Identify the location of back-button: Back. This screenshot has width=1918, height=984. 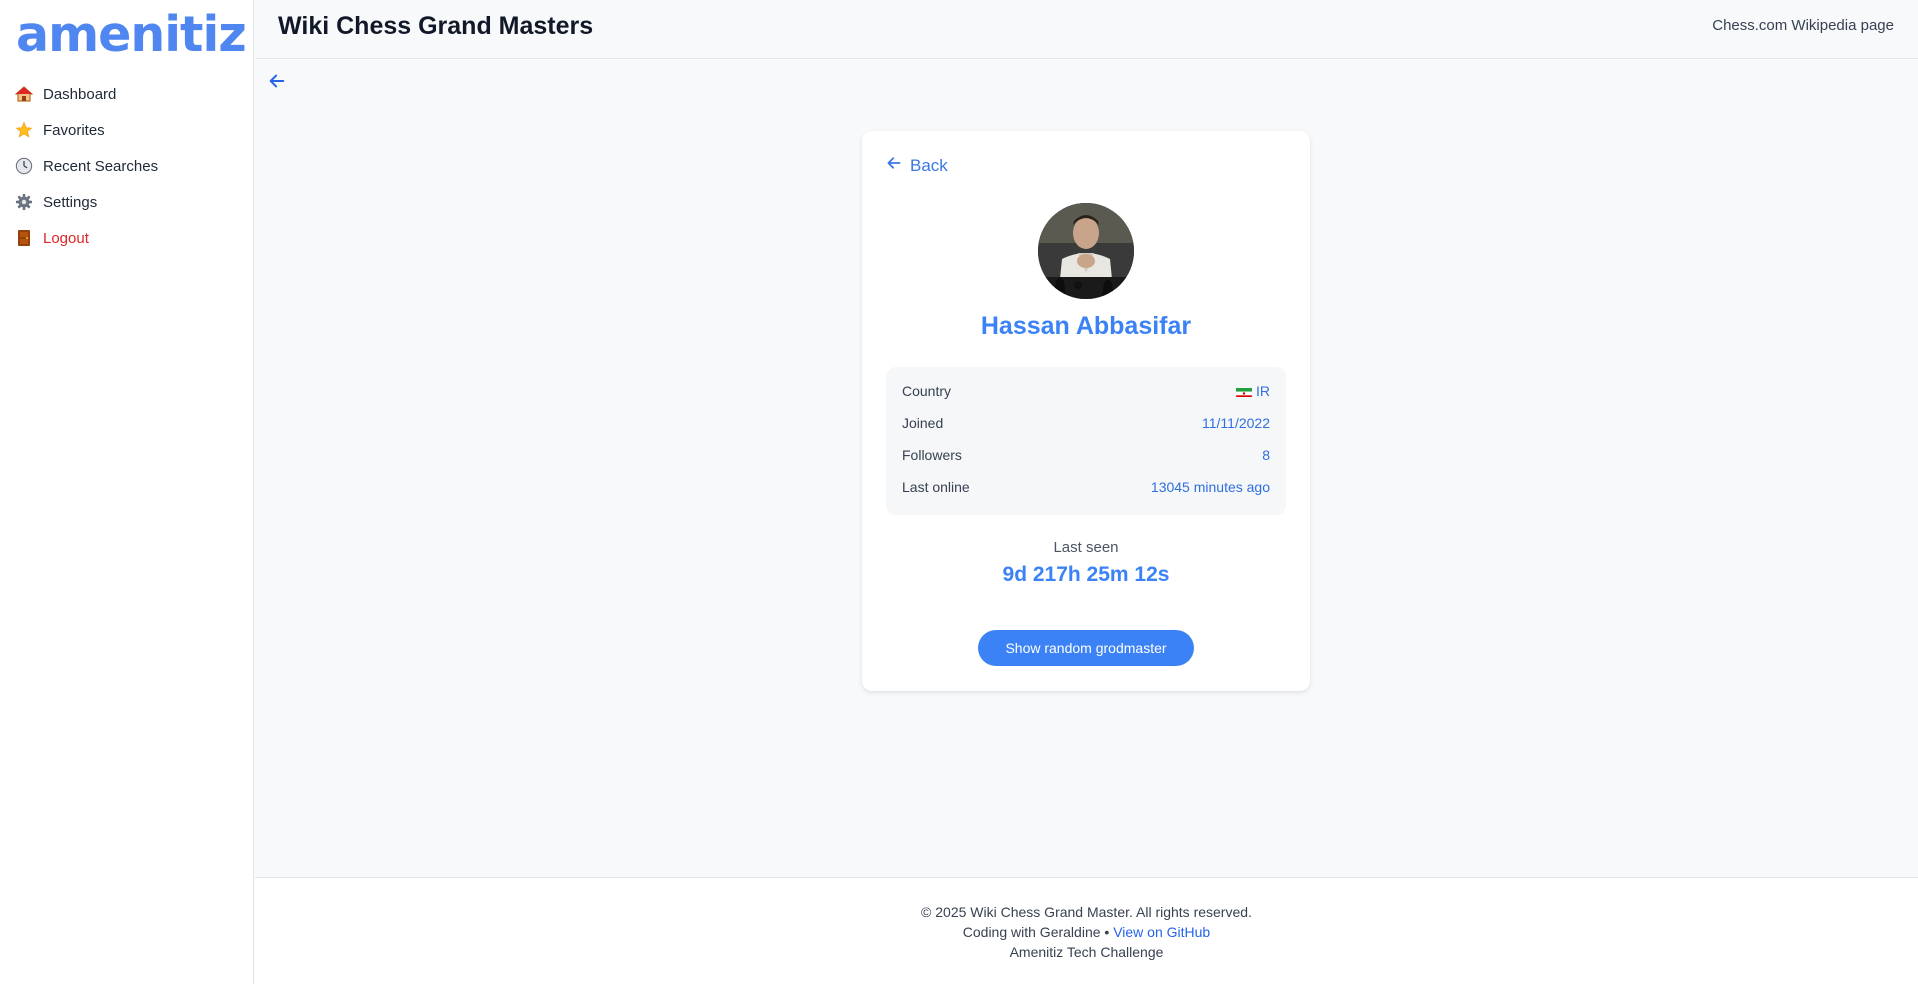
(917, 165).